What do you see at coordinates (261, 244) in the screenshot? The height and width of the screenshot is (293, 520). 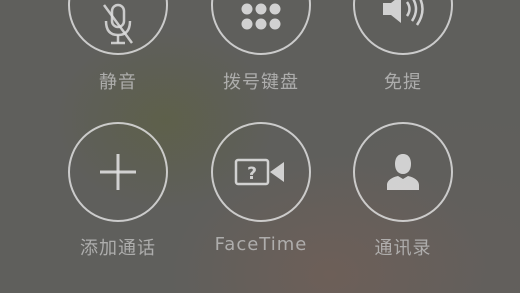 I see `facetime-label: FaceTime` at bounding box center [261, 244].